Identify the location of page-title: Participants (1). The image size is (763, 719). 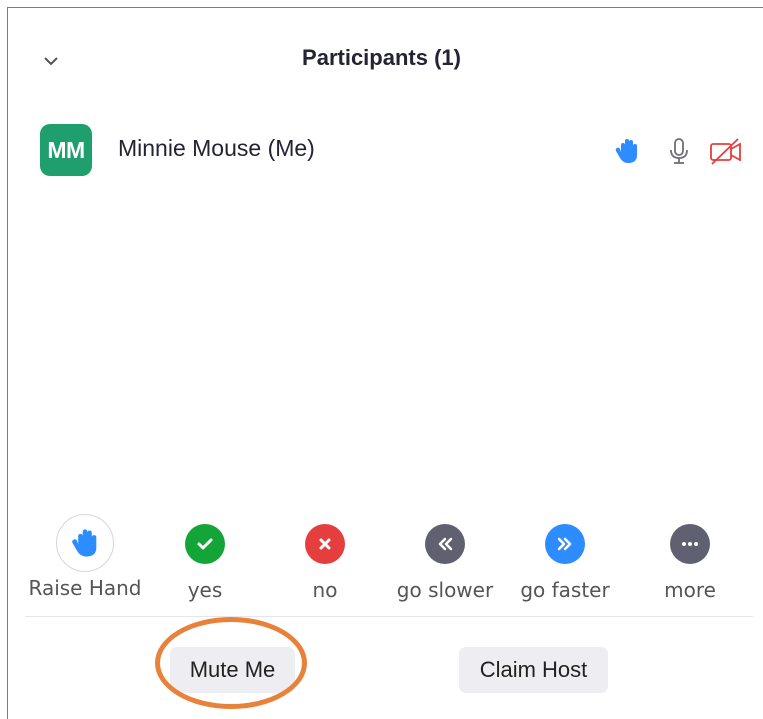
(381, 57).